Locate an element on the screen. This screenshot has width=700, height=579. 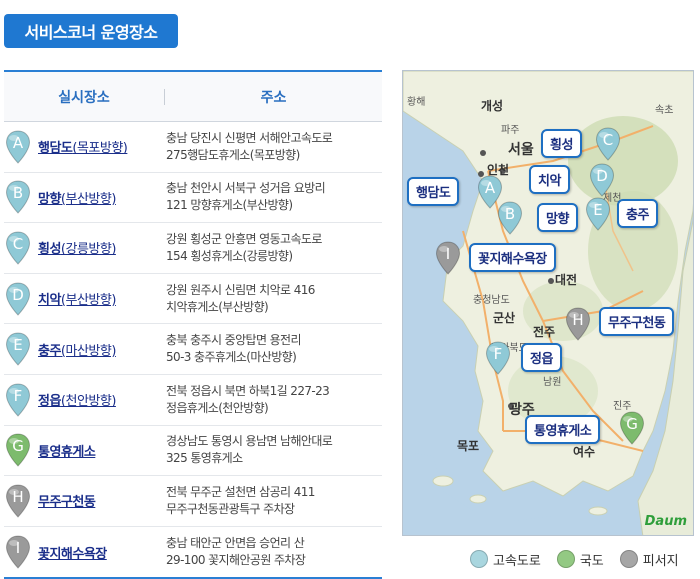
legend-label: 피서지 is located at coordinates (660, 561).